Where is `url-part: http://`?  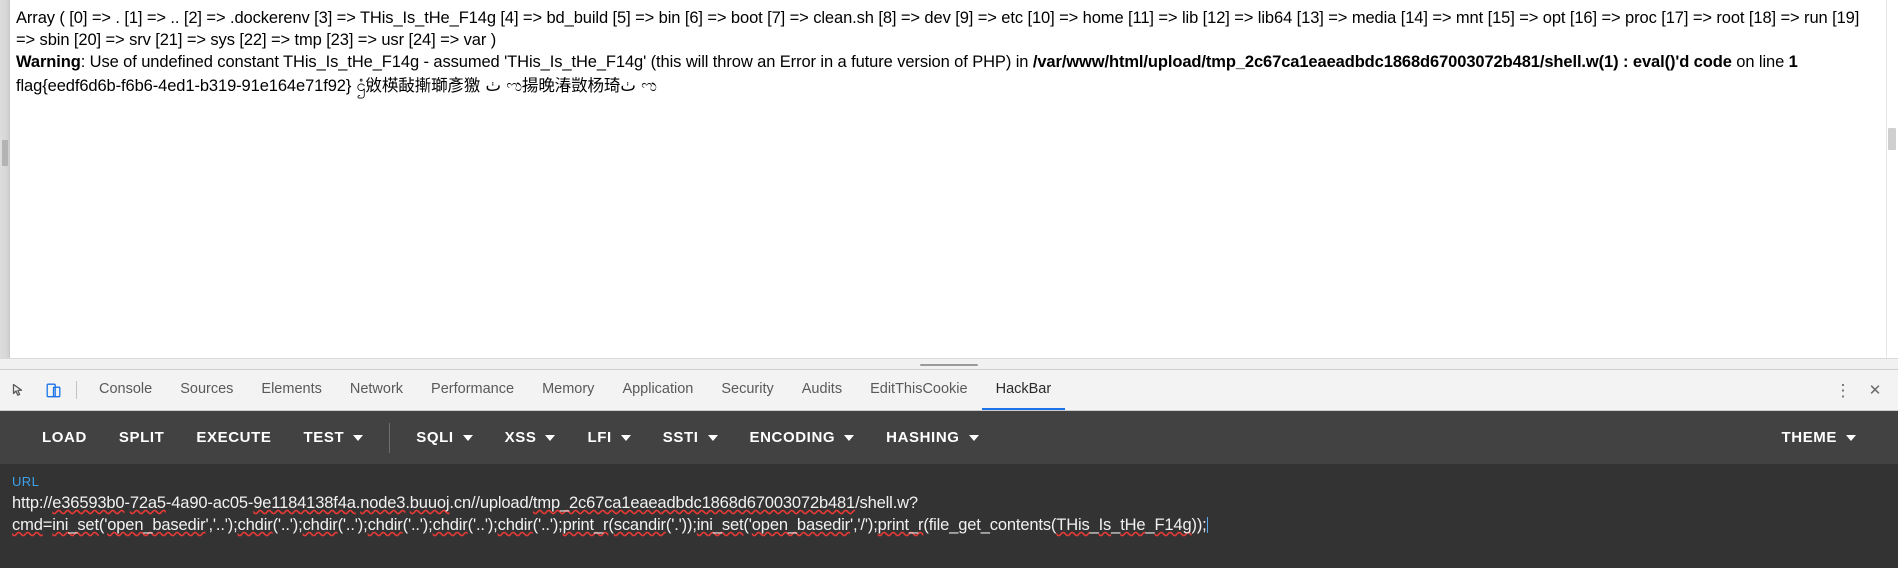
url-part: http:// is located at coordinates (32, 503).